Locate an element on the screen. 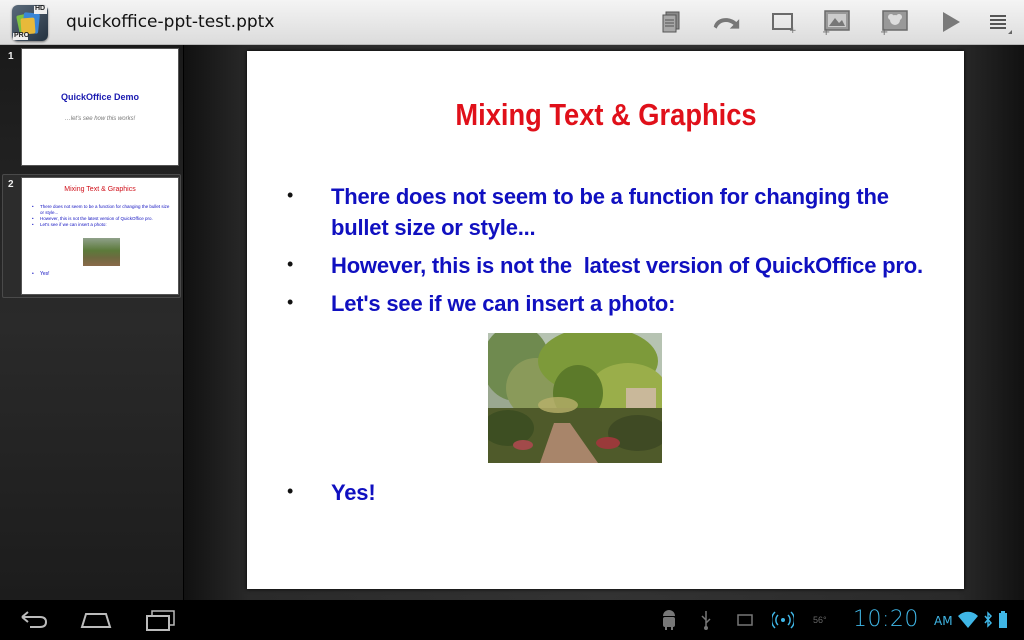 The width and height of the screenshot is (1024, 640). temperature-readout: 56° is located at coordinates (820, 620).